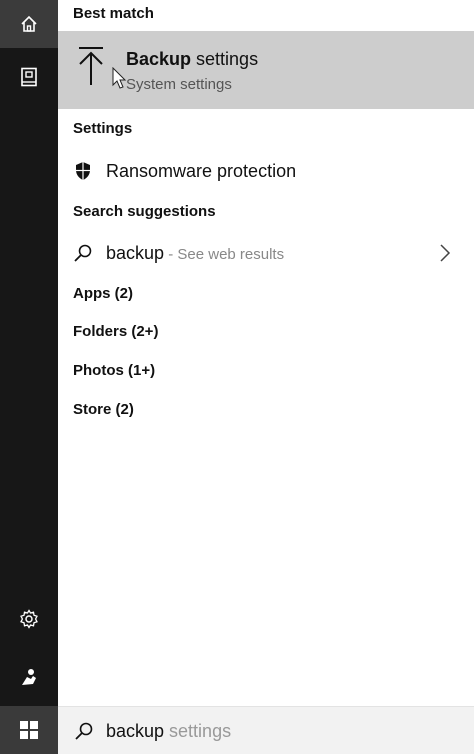 The width and height of the screenshot is (474, 754). What do you see at coordinates (225, 59) in the screenshot?
I see `best-match-title-rest: settings` at bounding box center [225, 59].